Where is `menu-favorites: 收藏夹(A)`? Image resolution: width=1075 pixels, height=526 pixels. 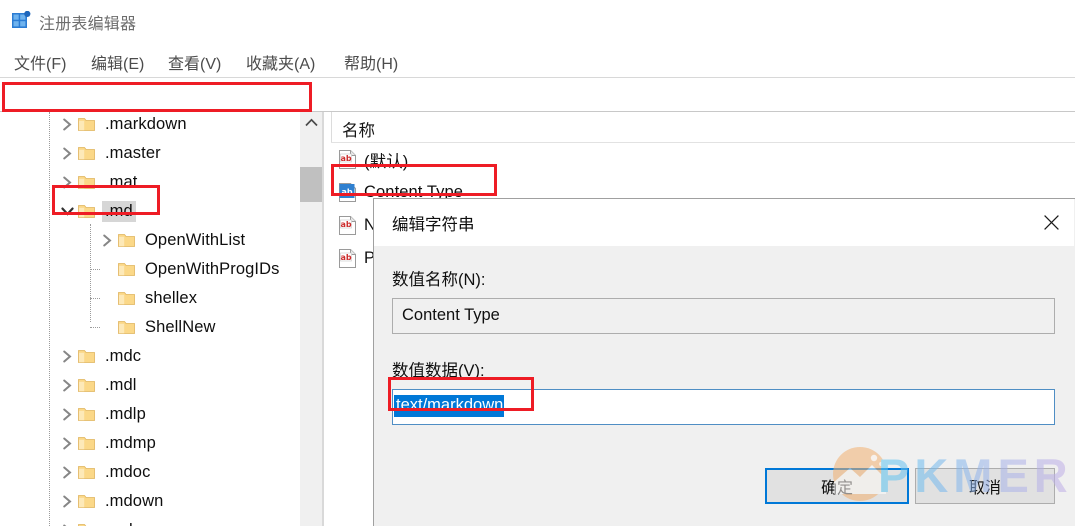 menu-favorites: 收藏夹(A) is located at coordinates (280, 62).